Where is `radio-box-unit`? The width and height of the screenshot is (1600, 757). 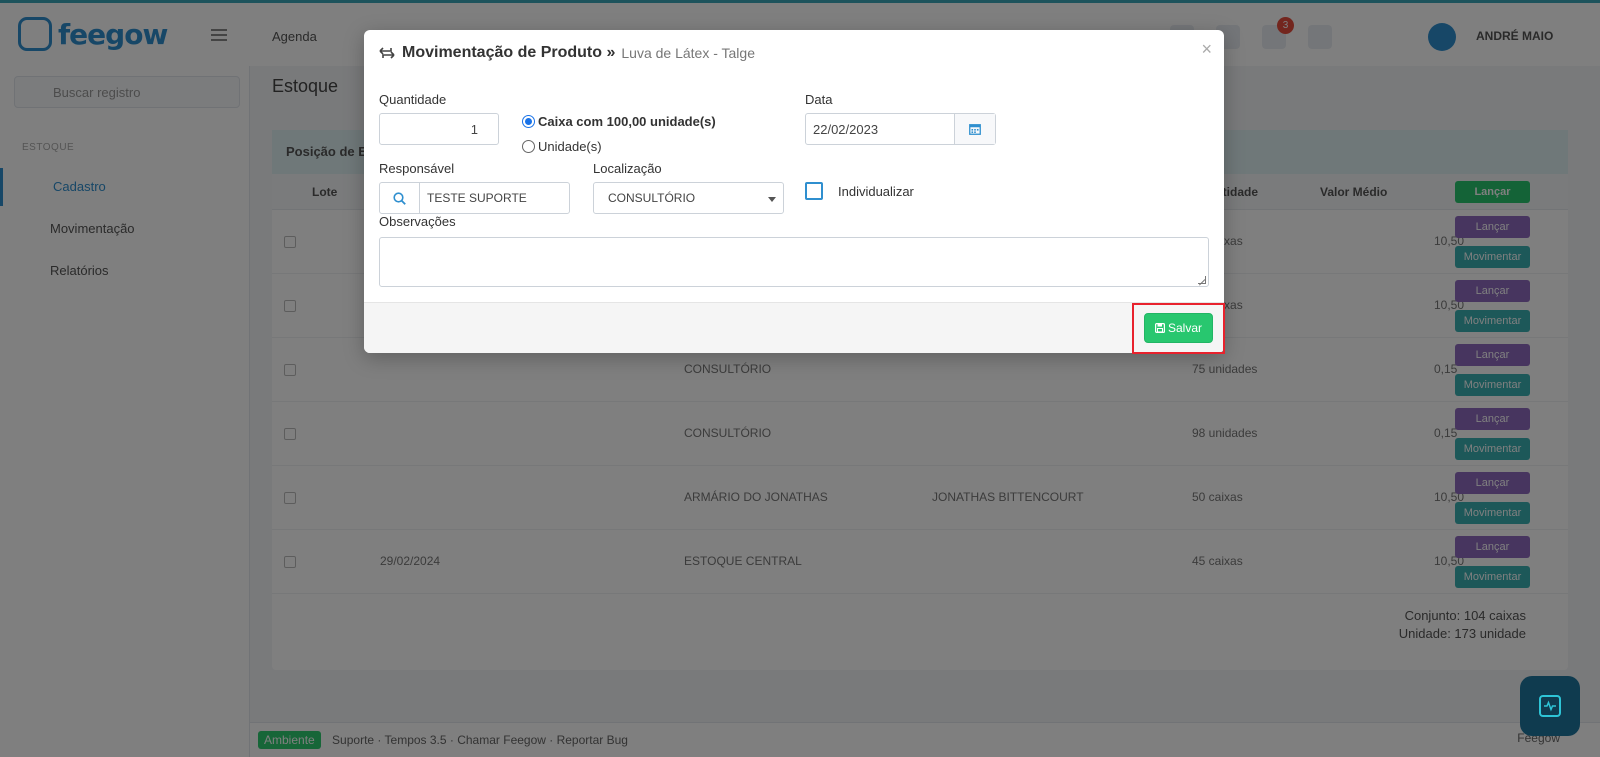 radio-box-unit is located at coordinates (528, 121).